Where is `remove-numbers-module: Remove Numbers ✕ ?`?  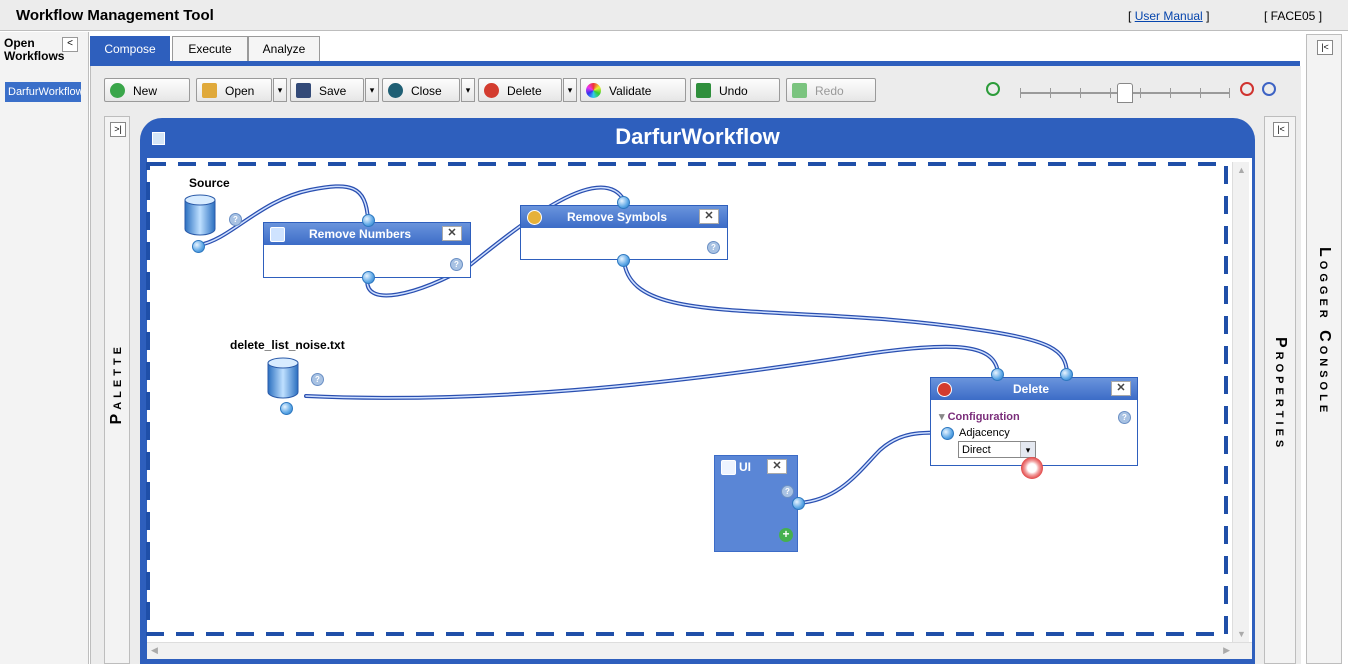
remove-numbers-module: Remove Numbers ✕ ? is located at coordinates (367, 250).